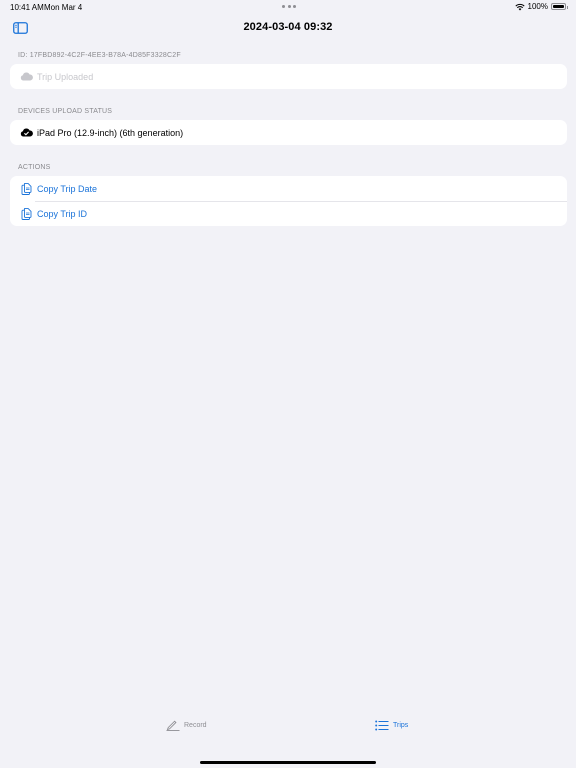 Image resolution: width=576 pixels, height=768 pixels. Describe the element at coordinates (288, 744) in the screenshot. I see `tab-bar: Record Trips` at that location.